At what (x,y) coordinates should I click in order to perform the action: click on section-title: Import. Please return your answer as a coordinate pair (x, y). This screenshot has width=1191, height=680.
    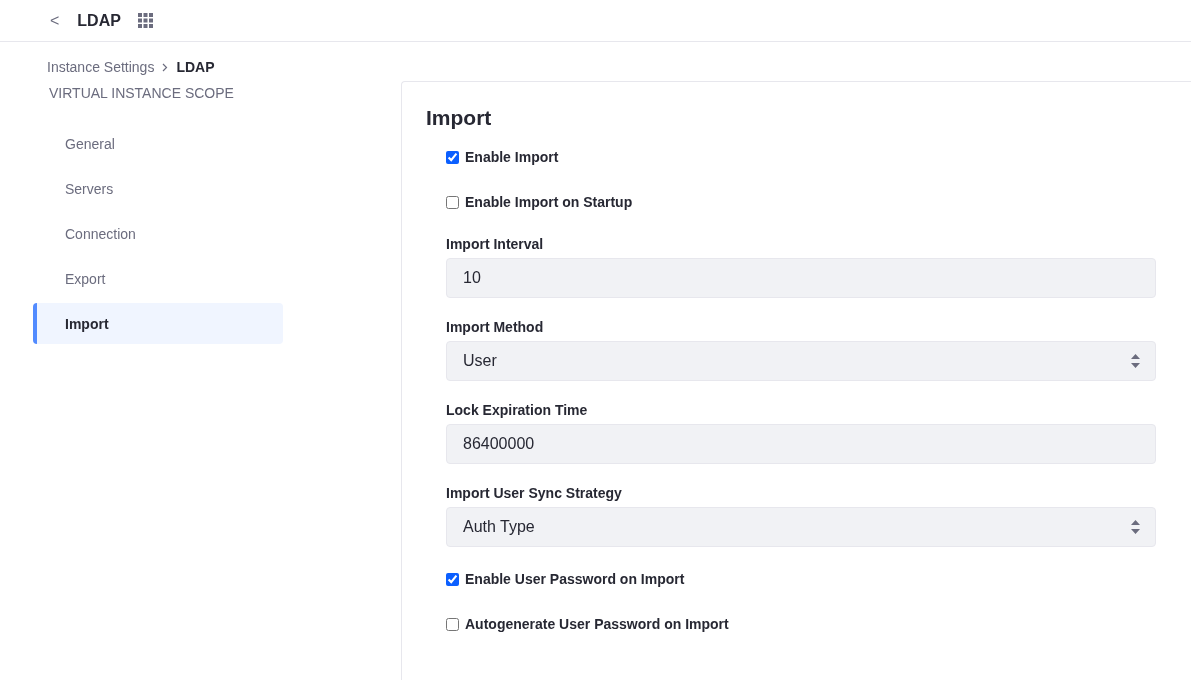
    Looking at the image, I should click on (459, 118).